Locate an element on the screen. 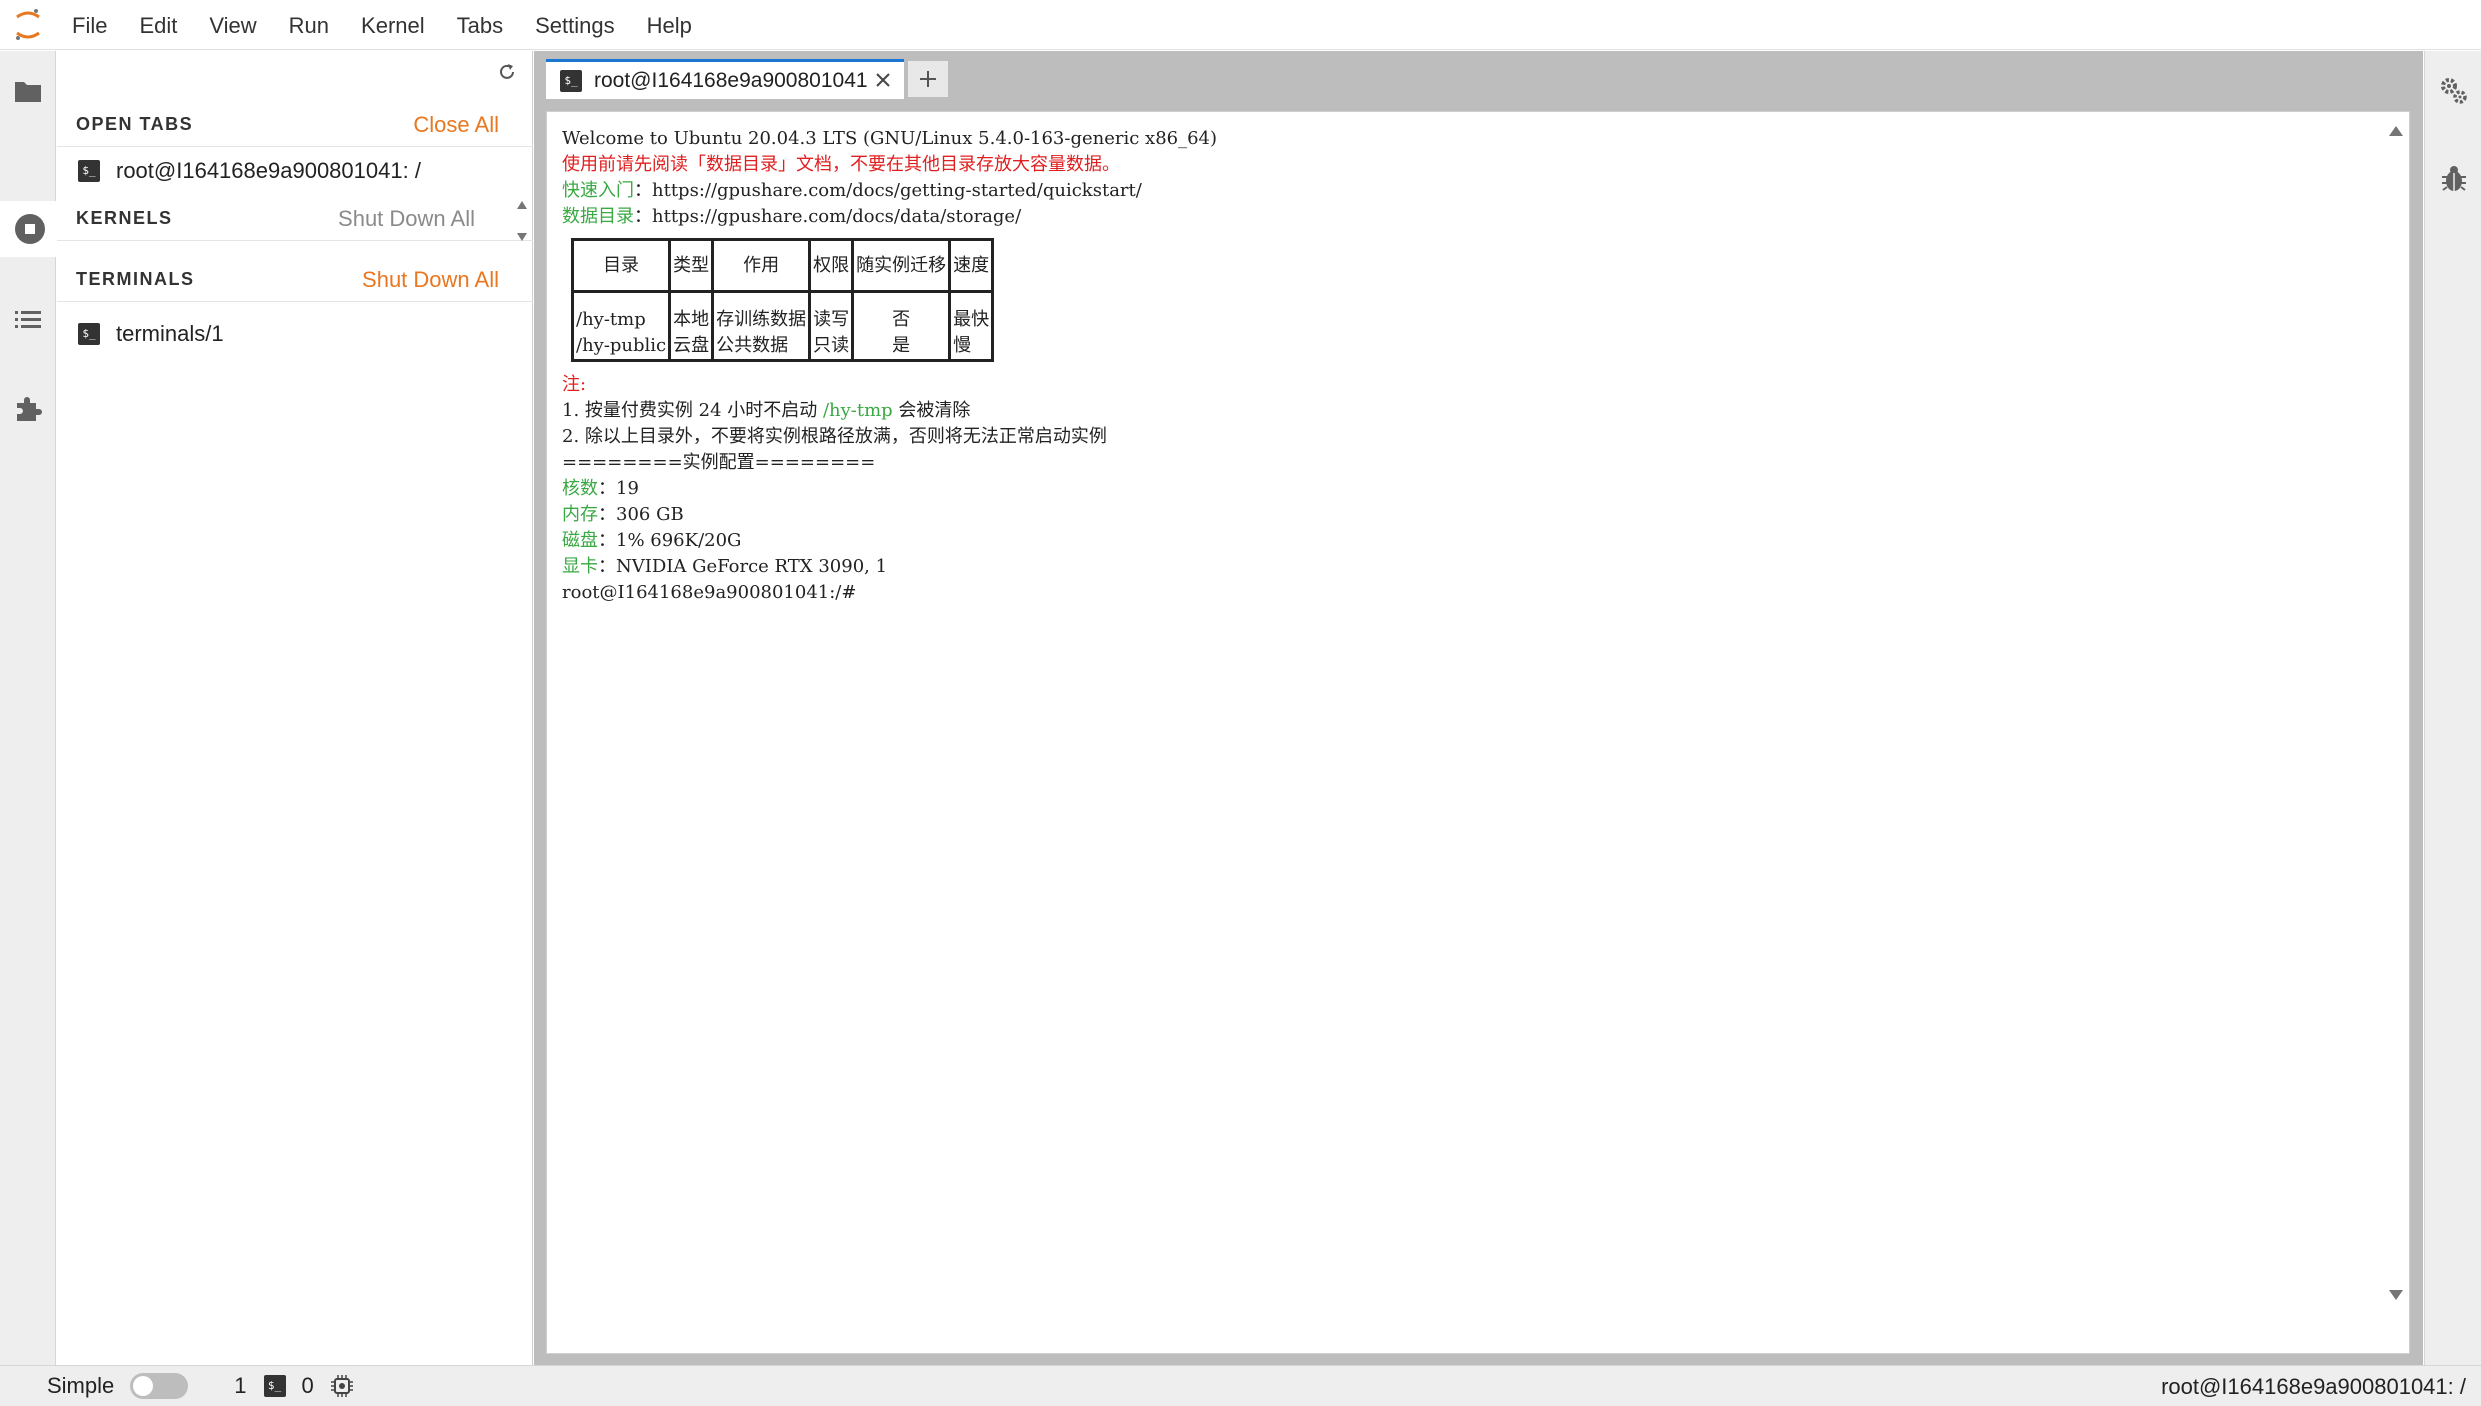 Image resolution: width=2481 pixels, height=1406 pixels. menu-kernel: Kernel is located at coordinates (393, 25).